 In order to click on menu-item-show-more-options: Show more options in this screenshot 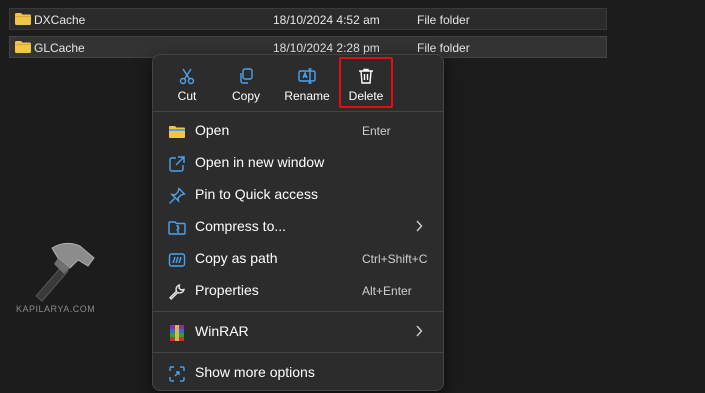, I will do `click(299, 373)`.